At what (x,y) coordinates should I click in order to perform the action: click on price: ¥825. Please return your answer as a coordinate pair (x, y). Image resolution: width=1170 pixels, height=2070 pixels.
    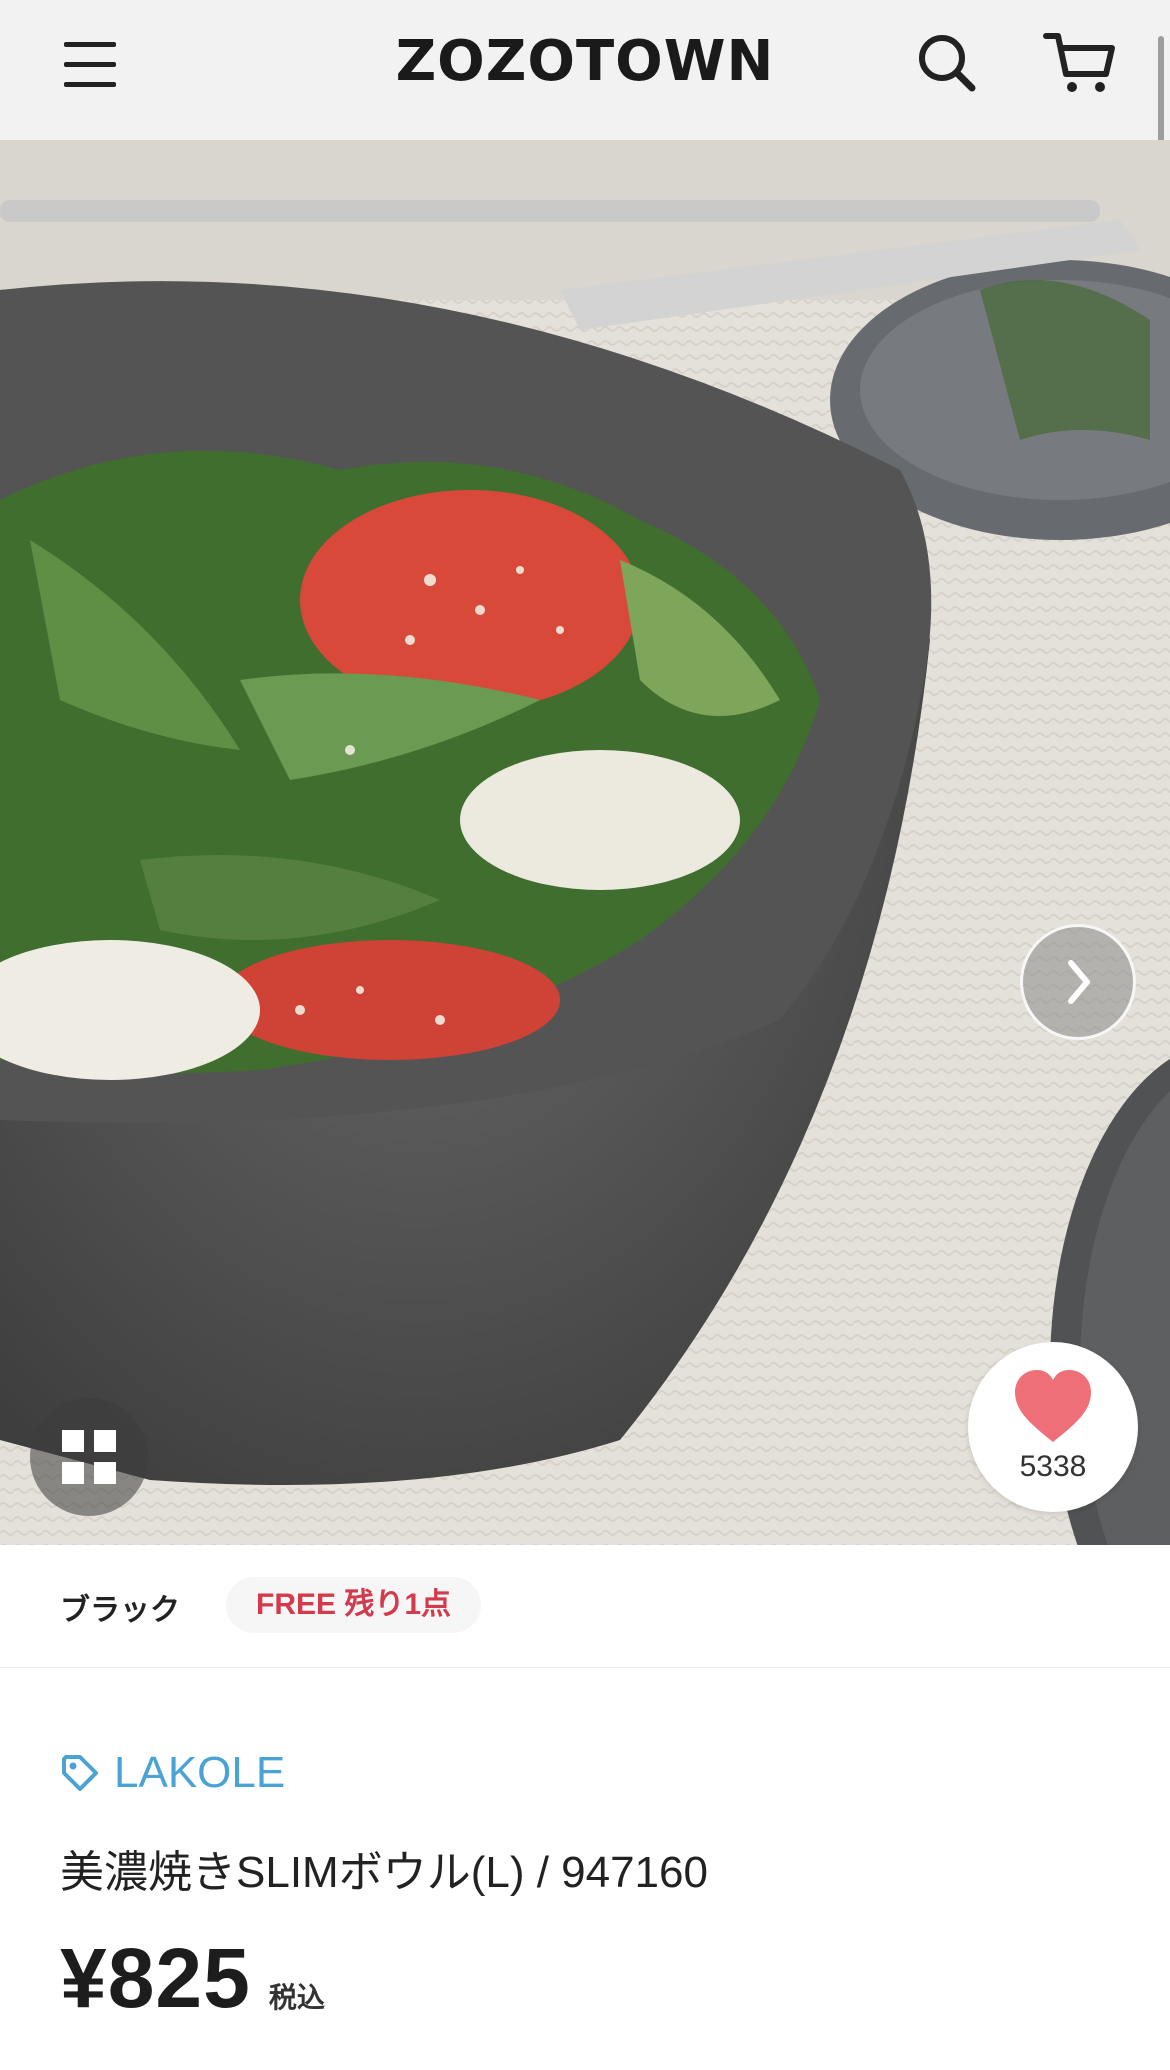
    Looking at the image, I should click on (155, 1978).